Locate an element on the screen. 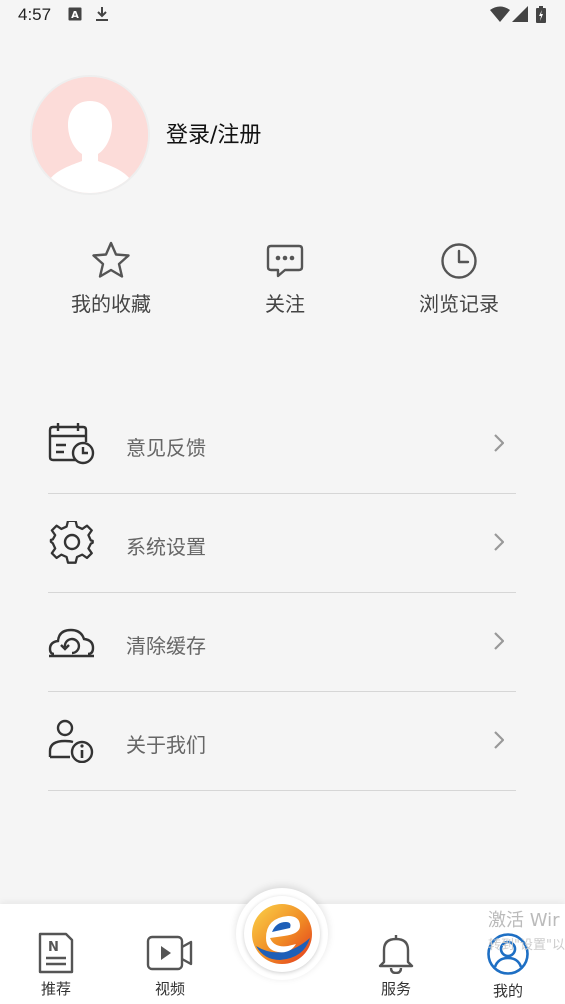  bottom-tab-bar: N 推荐 视频 服务 我的 is located at coordinates (282, 946).